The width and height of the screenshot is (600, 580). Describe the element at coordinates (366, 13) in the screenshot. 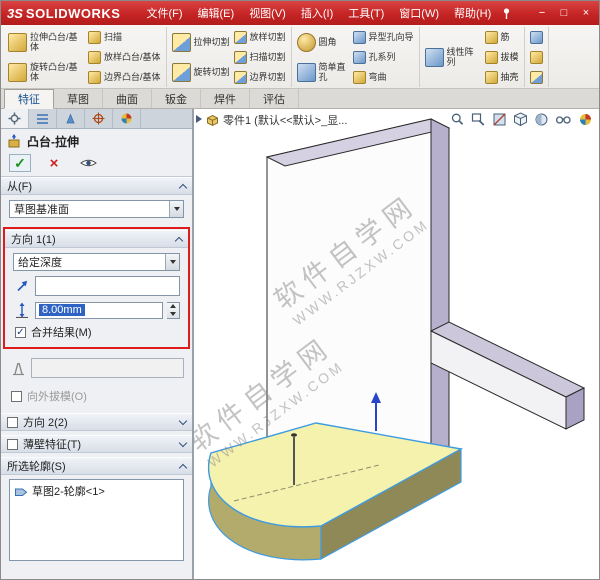

I see `menu-tools: 工具(T)` at that location.